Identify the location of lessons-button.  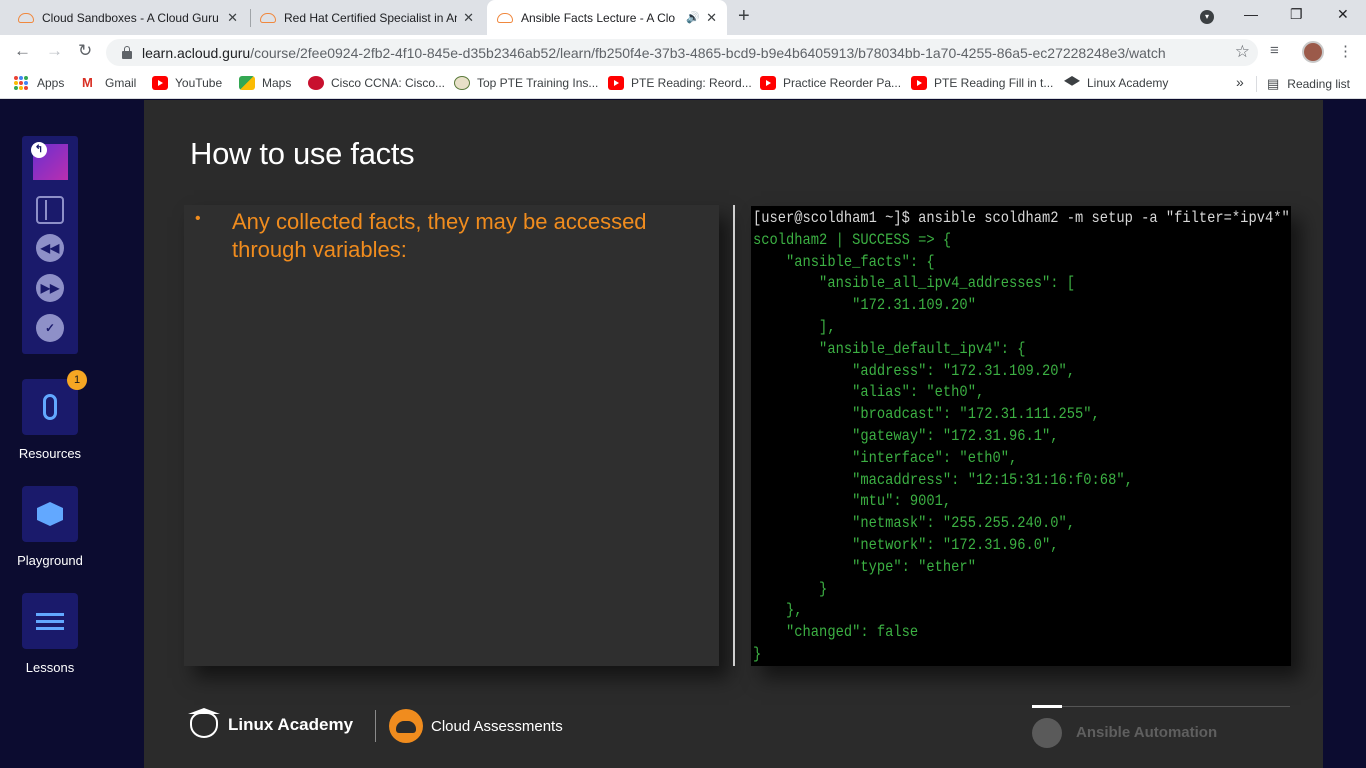
(50, 621).